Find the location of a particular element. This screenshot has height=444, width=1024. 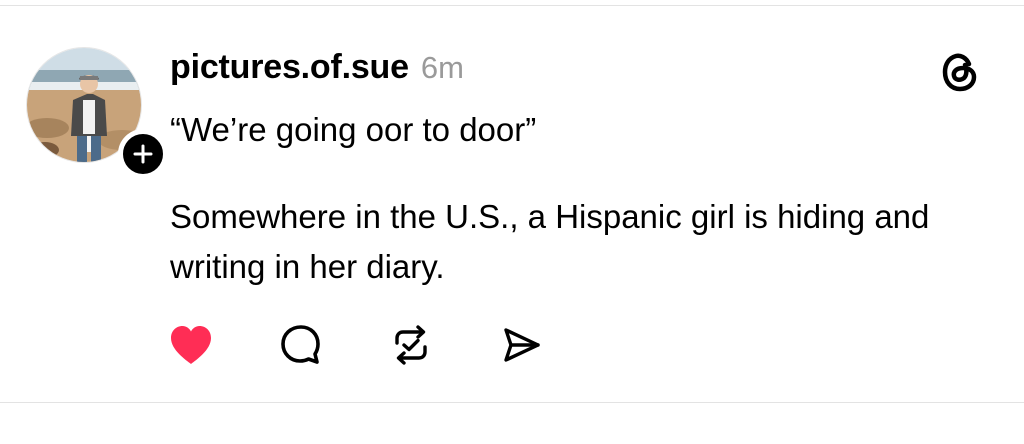

share-button is located at coordinates (521, 345).